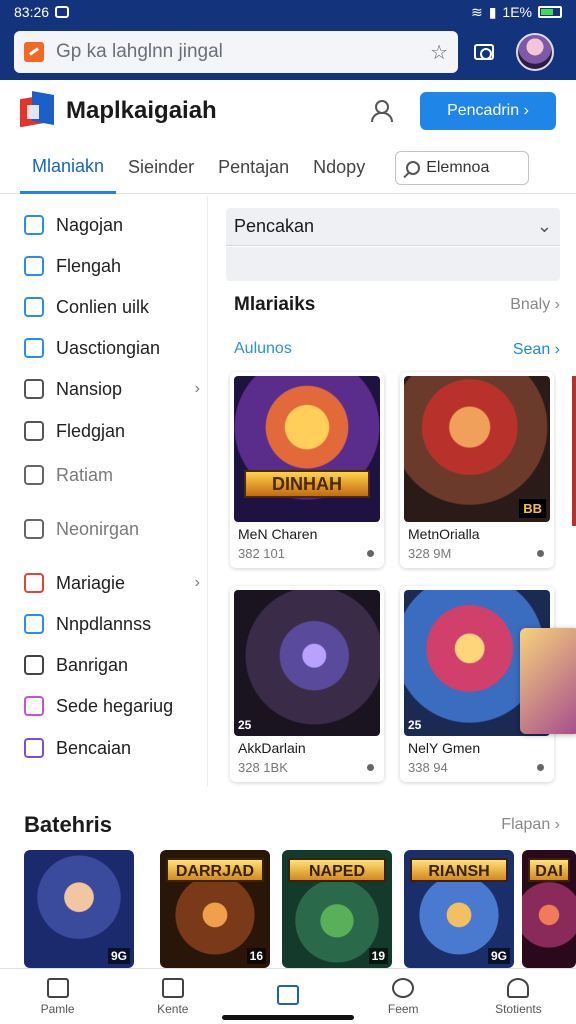 This screenshot has width=576, height=1024. I want to click on game-thumb: 9G, so click(79, 909).